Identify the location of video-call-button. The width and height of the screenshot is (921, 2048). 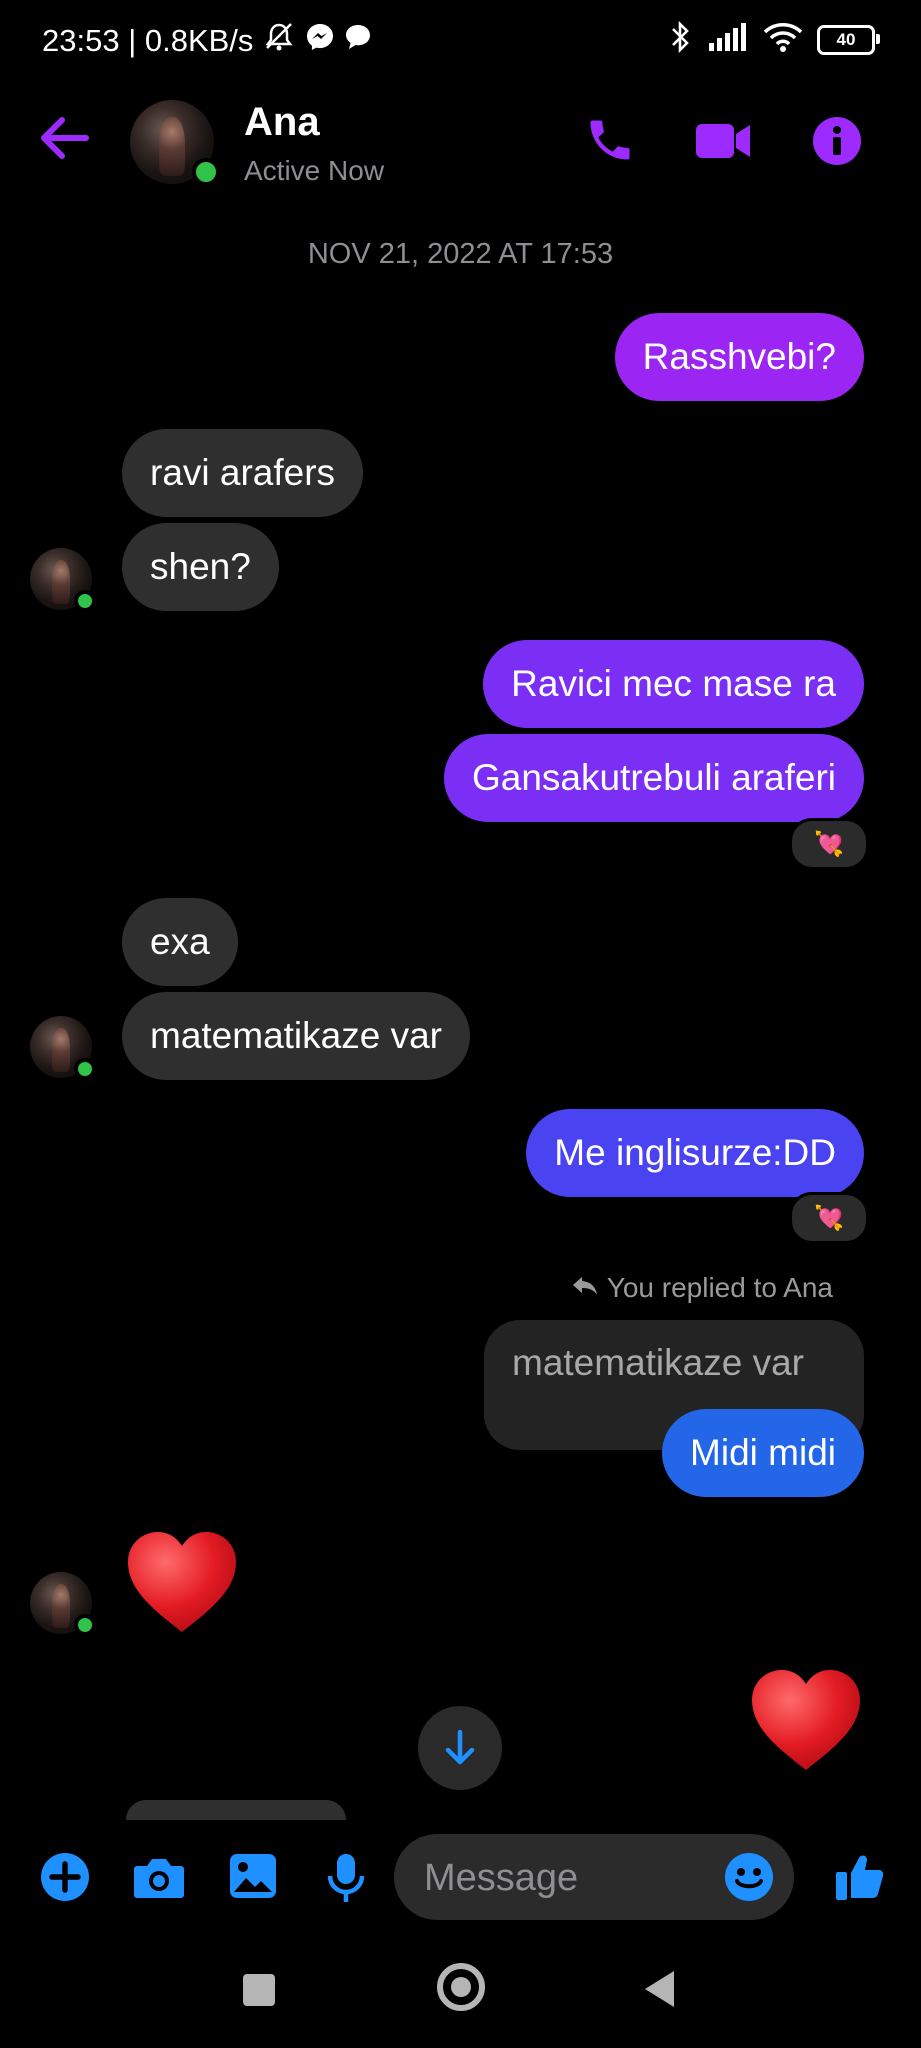
(723, 143).